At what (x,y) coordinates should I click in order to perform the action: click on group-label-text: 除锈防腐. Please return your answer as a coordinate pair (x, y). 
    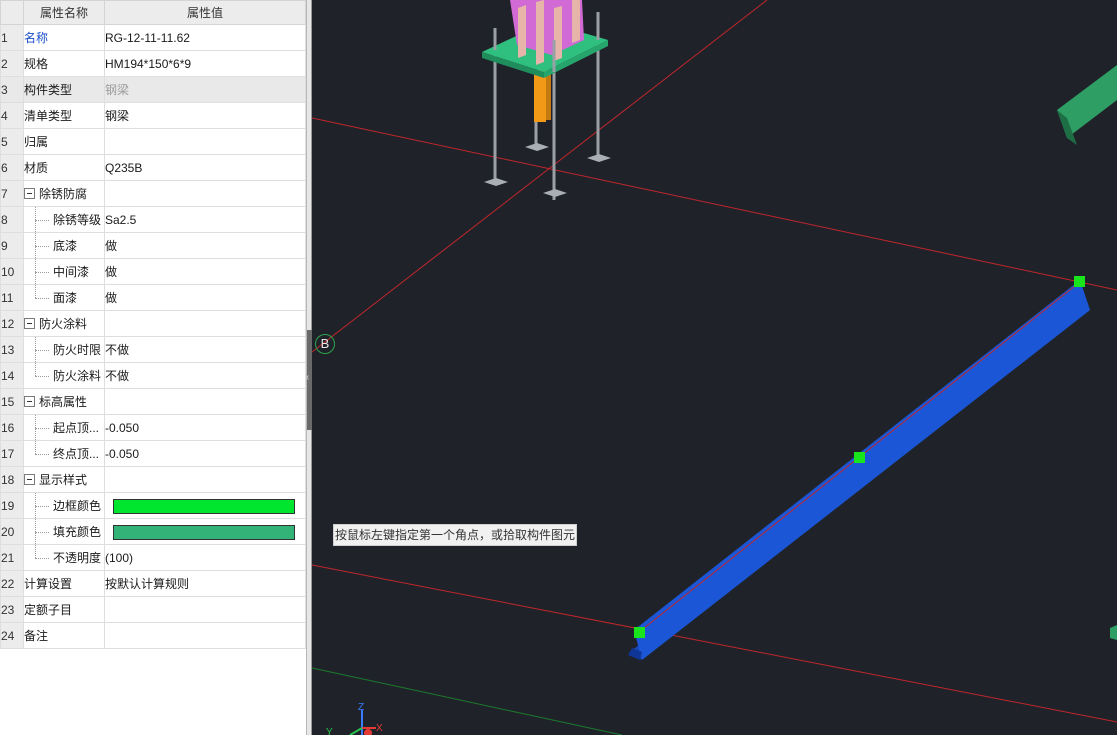
    Looking at the image, I should click on (63, 194).